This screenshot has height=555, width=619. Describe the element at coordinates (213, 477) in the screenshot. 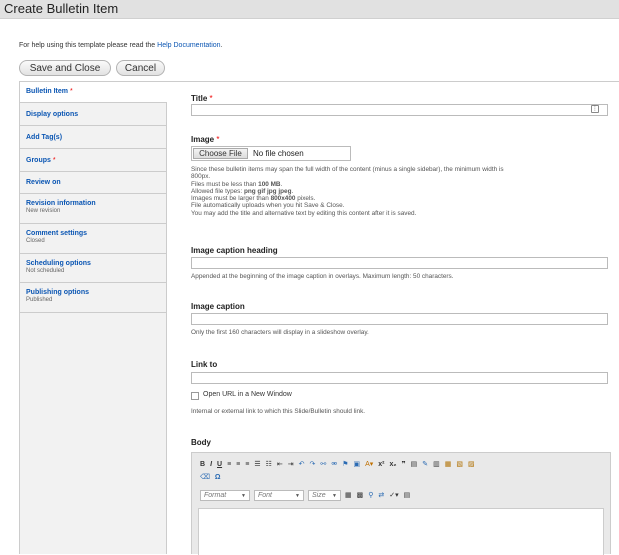

I see `toolbar-row-2: ⌫ Ω` at that location.